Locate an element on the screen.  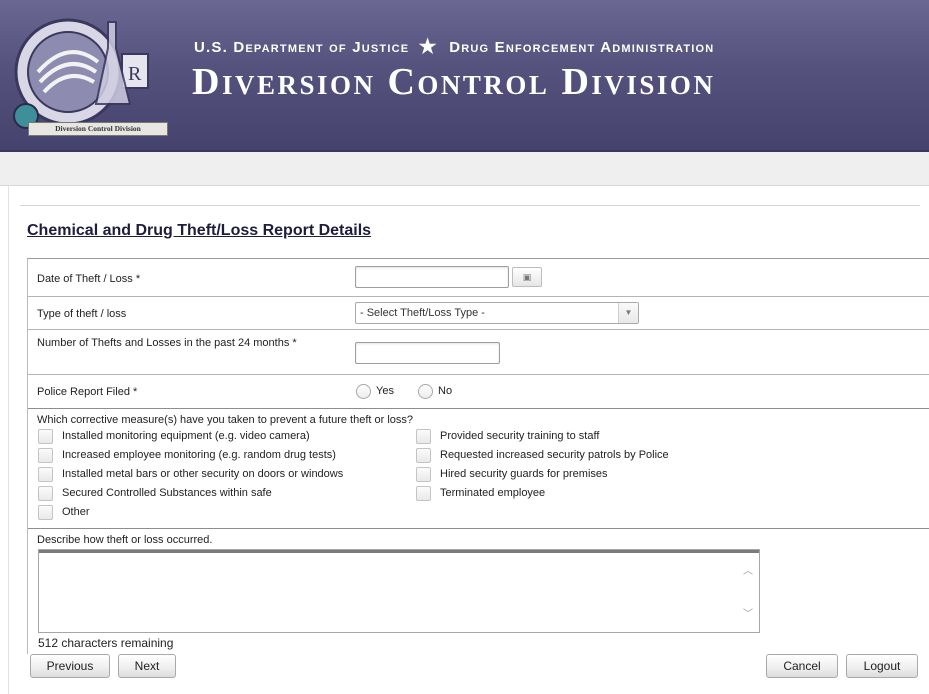
date-label: Date of Theft / Loss * is located at coordinates (89, 279).